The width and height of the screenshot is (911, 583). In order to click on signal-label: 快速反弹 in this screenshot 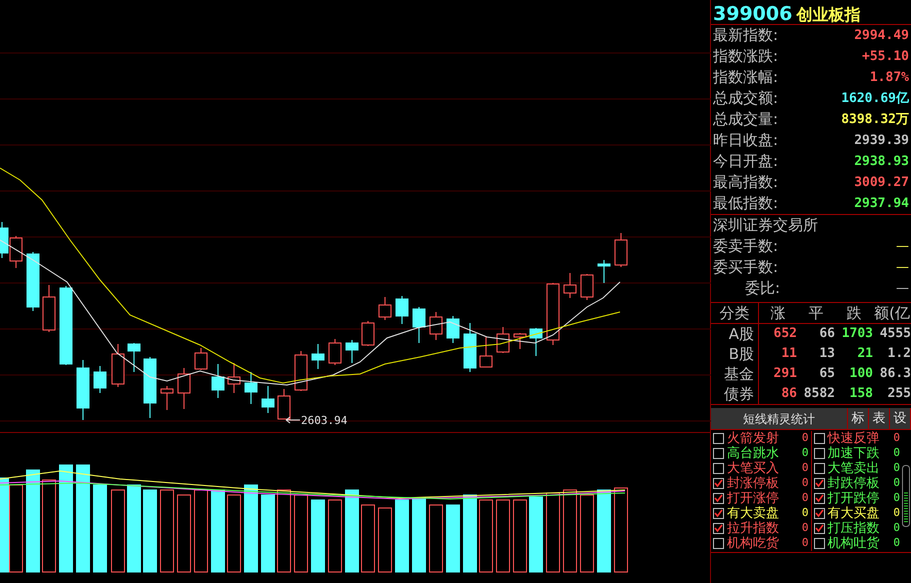, I will do `click(854, 438)`.